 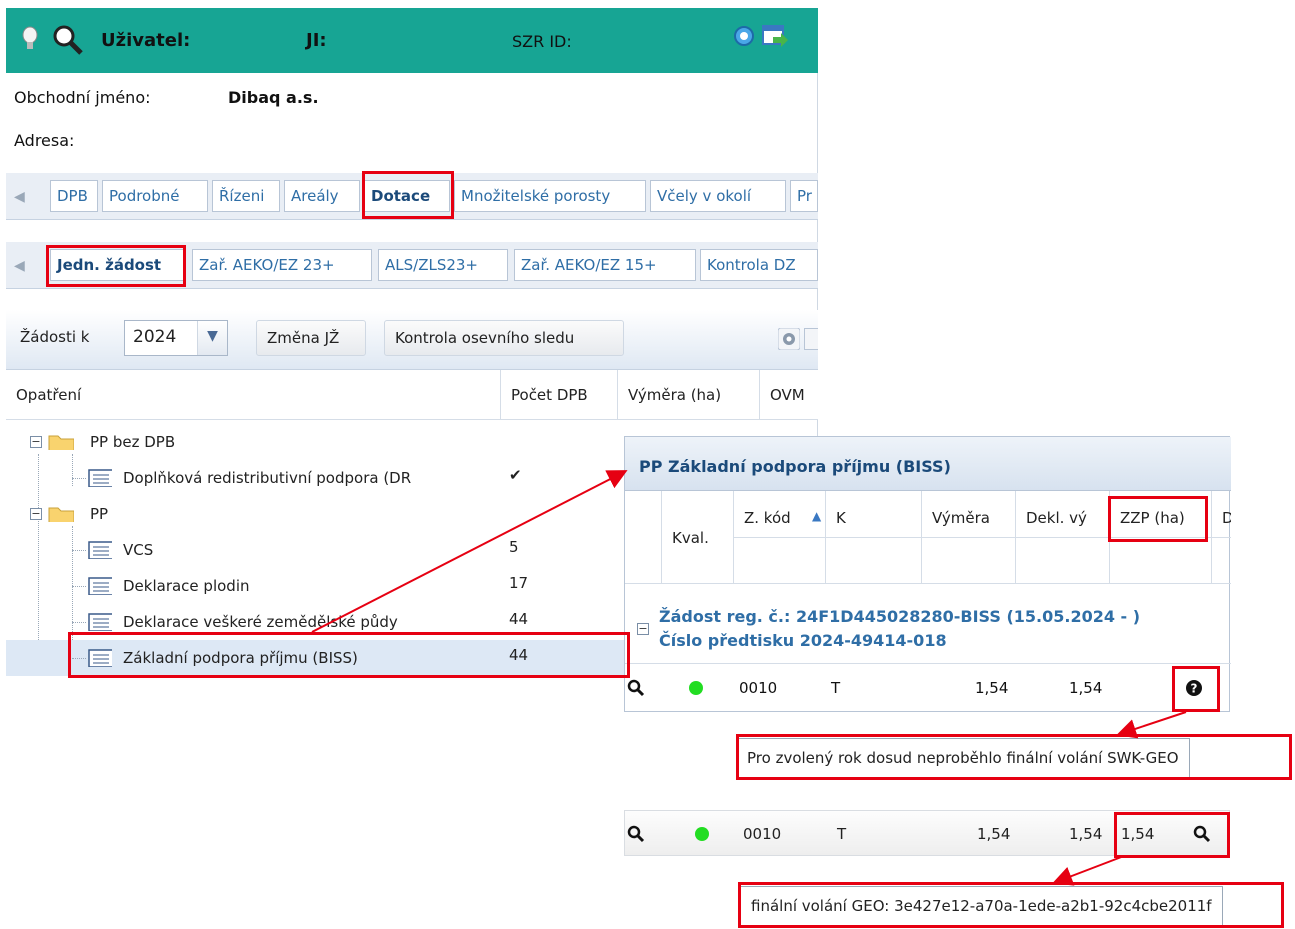 What do you see at coordinates (1151, 725) in the screenshot?
I see `arrow-icon-to-tooltip1` at bounding box center [1151, 725].